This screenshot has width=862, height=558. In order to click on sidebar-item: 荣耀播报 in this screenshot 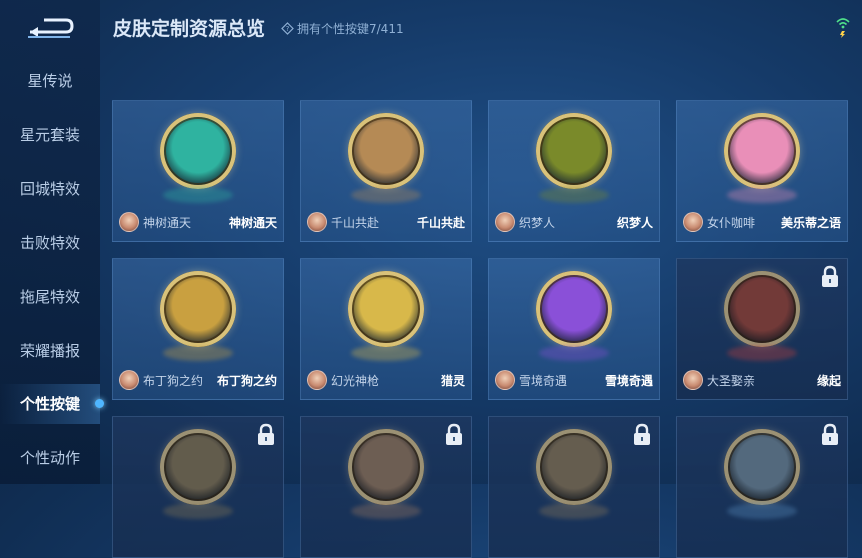, I will do `click(50, 351)`.